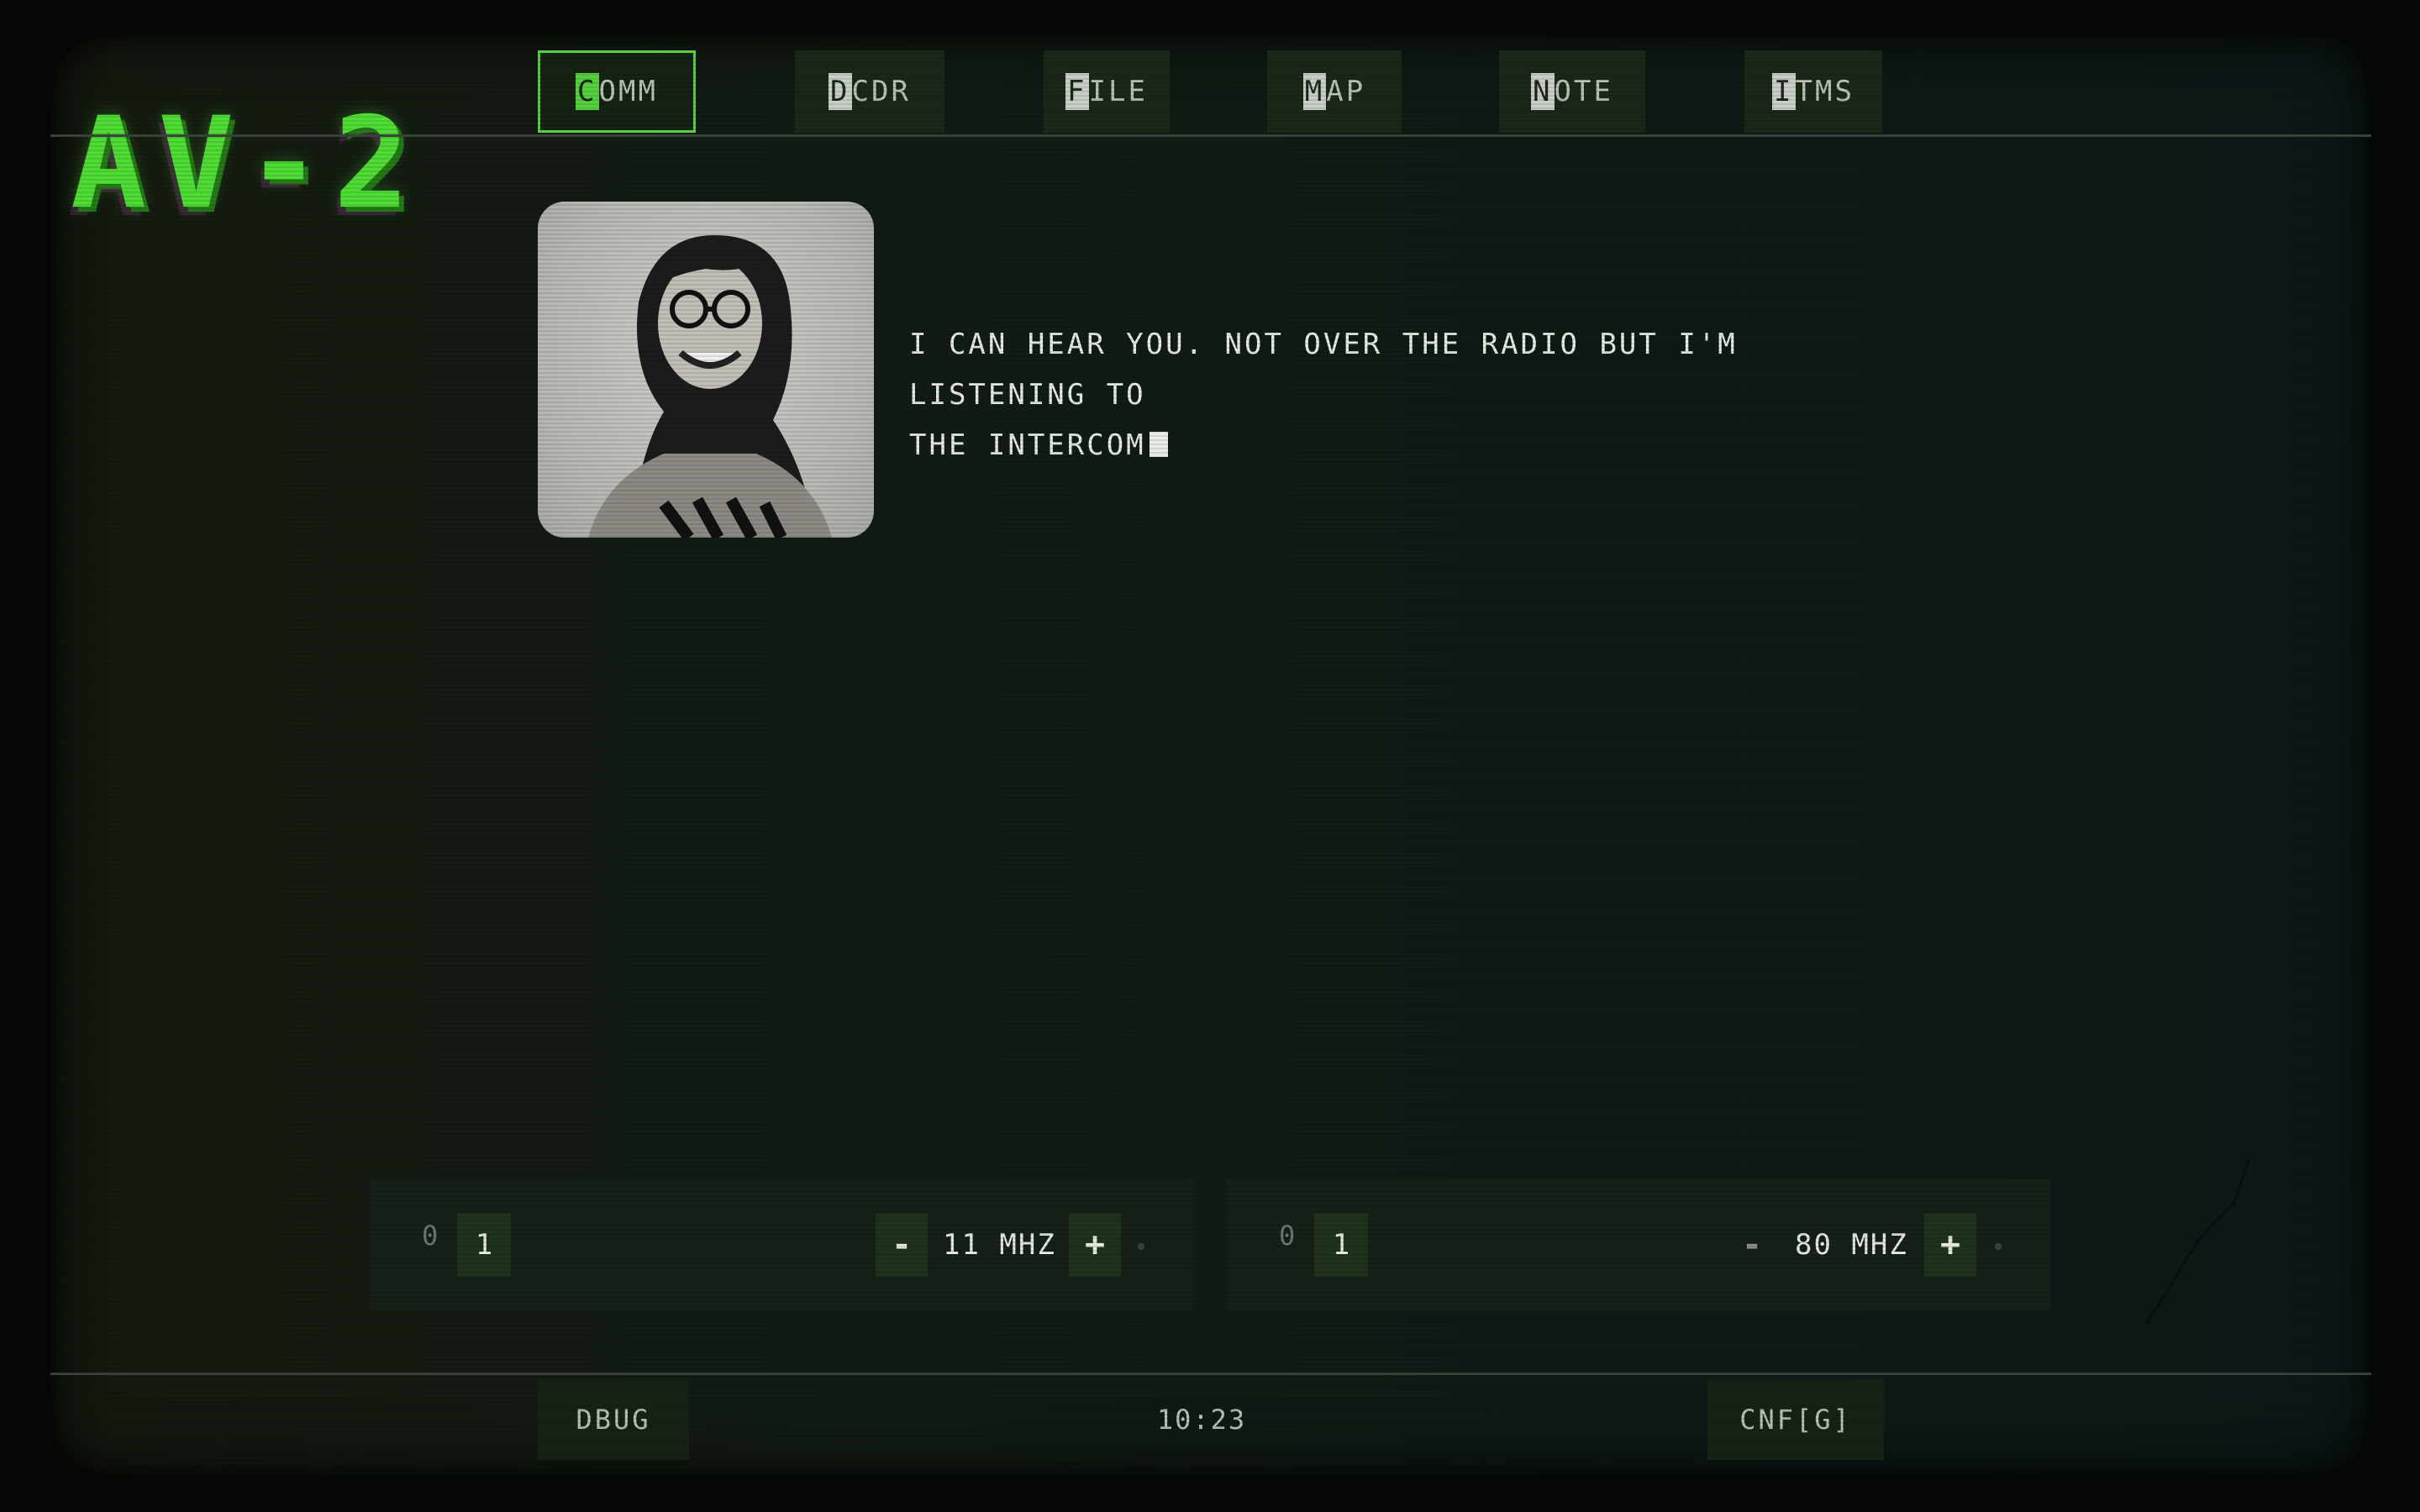 The image size is (2420, 1512). What do you see at coordinates (1638, 1244) in the screenshot?
I see `channel-panel-2: 0 1 - 80 MHZ +` at bounding box center [1638, 1244].